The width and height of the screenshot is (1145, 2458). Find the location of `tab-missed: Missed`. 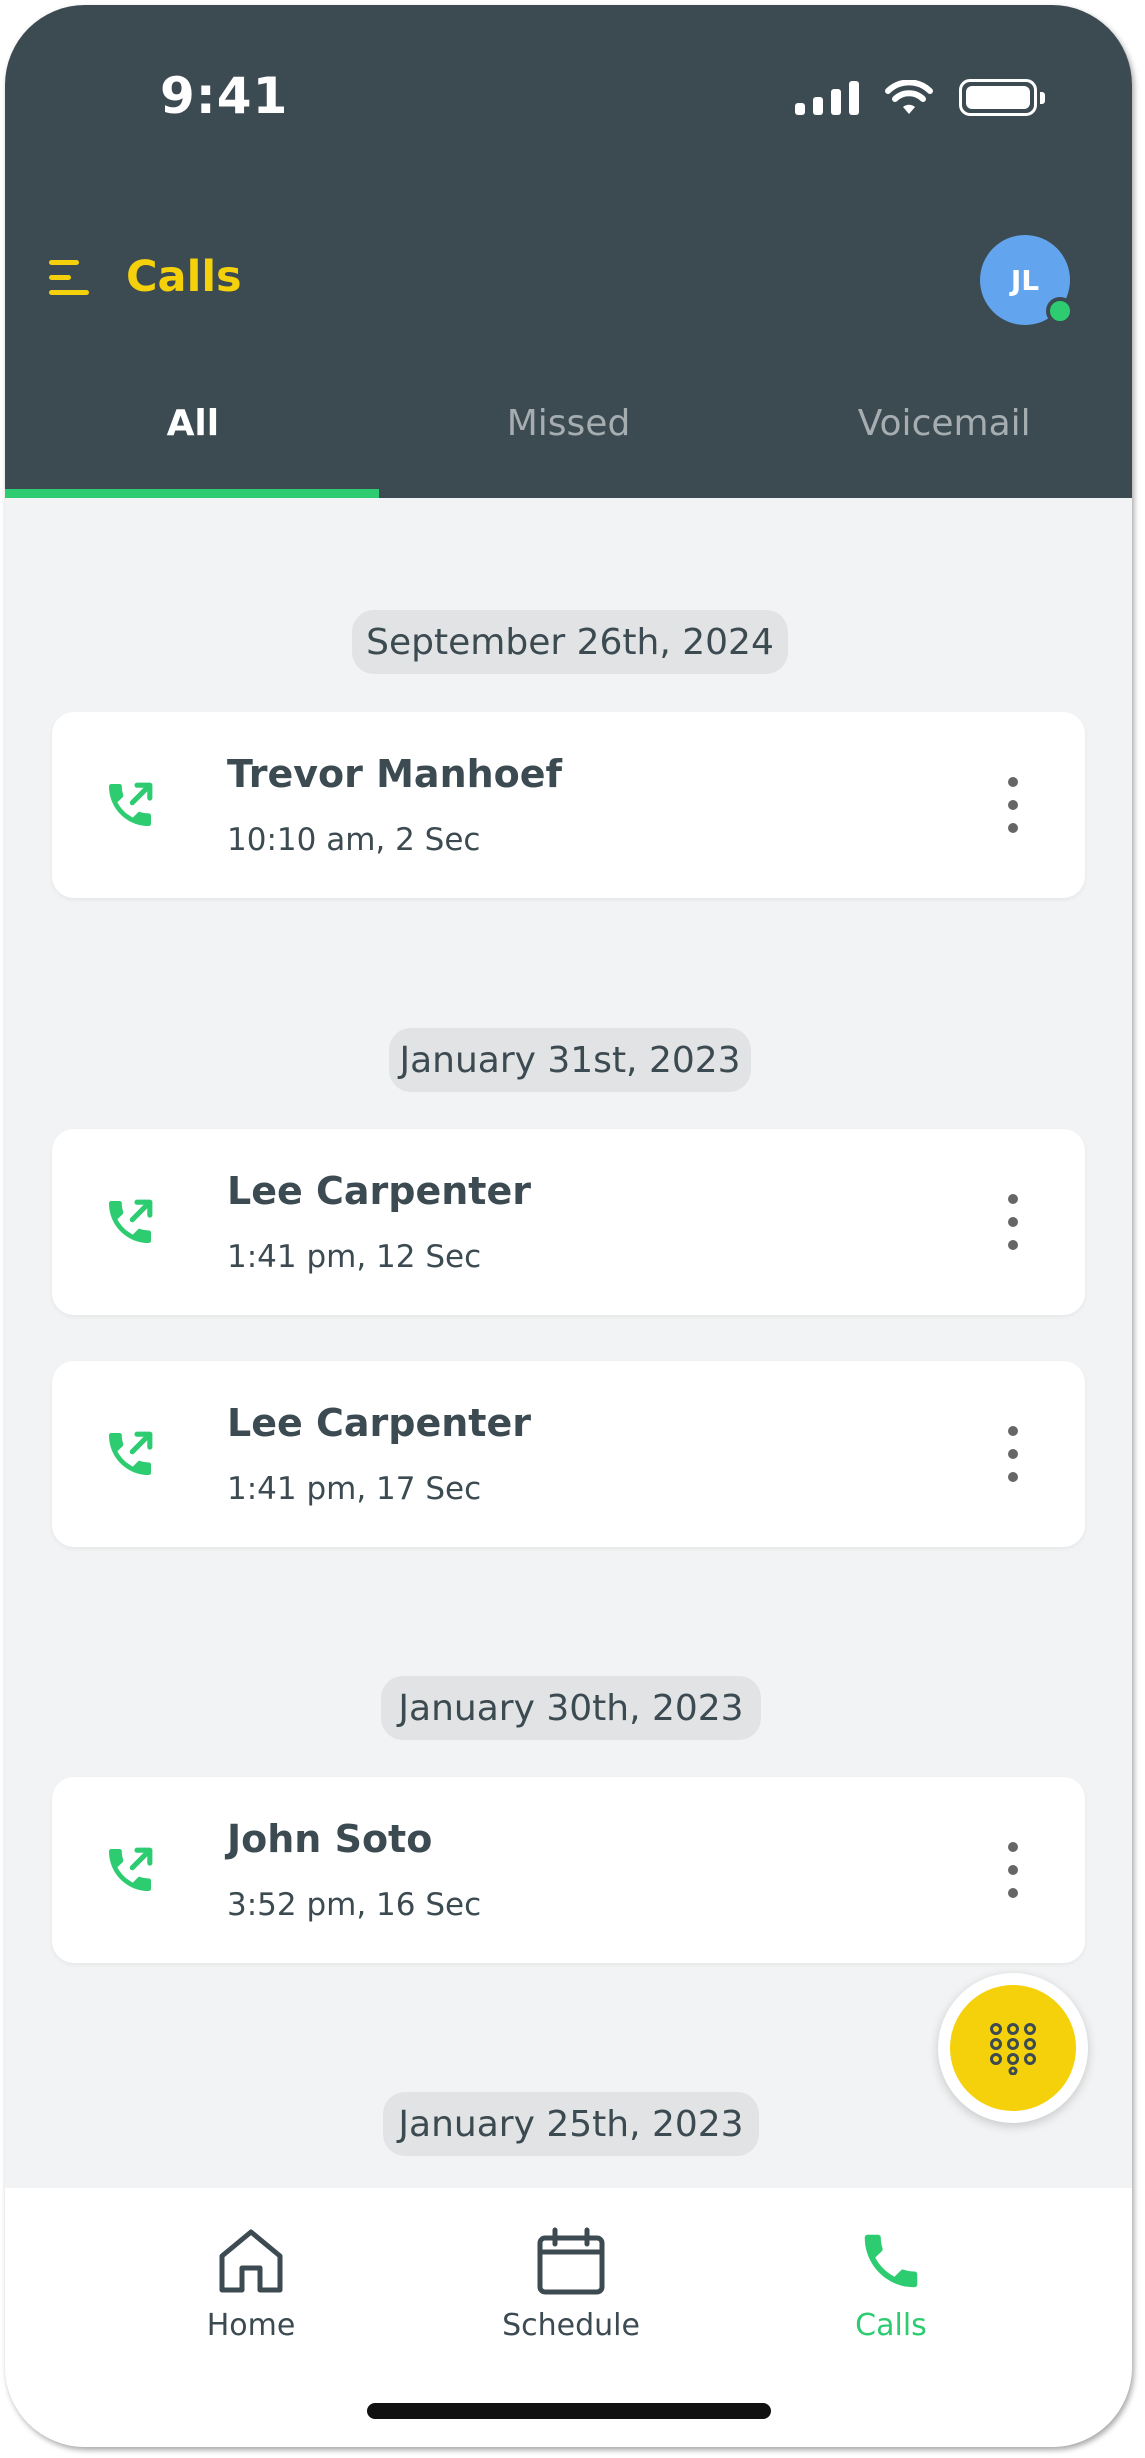

tab-missed: Missed is located at coordinates (569, 441).